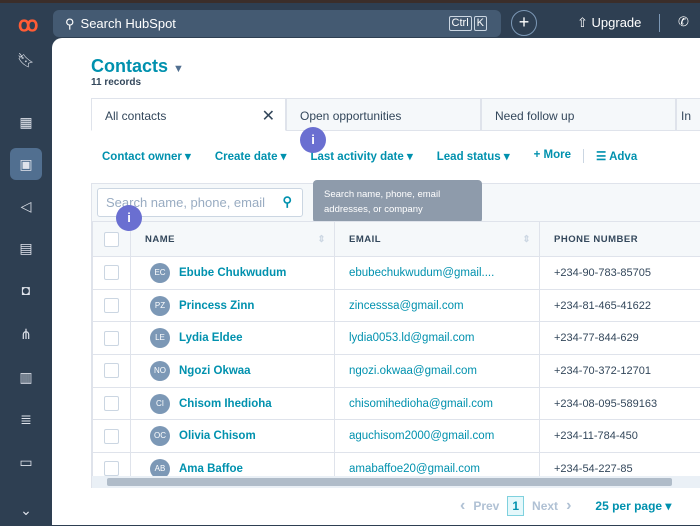 This screenshot has width=700, height=526. Describe the element at coordinates (268, 116) in the screenshot. I see `close-icon: ✕` at that location.